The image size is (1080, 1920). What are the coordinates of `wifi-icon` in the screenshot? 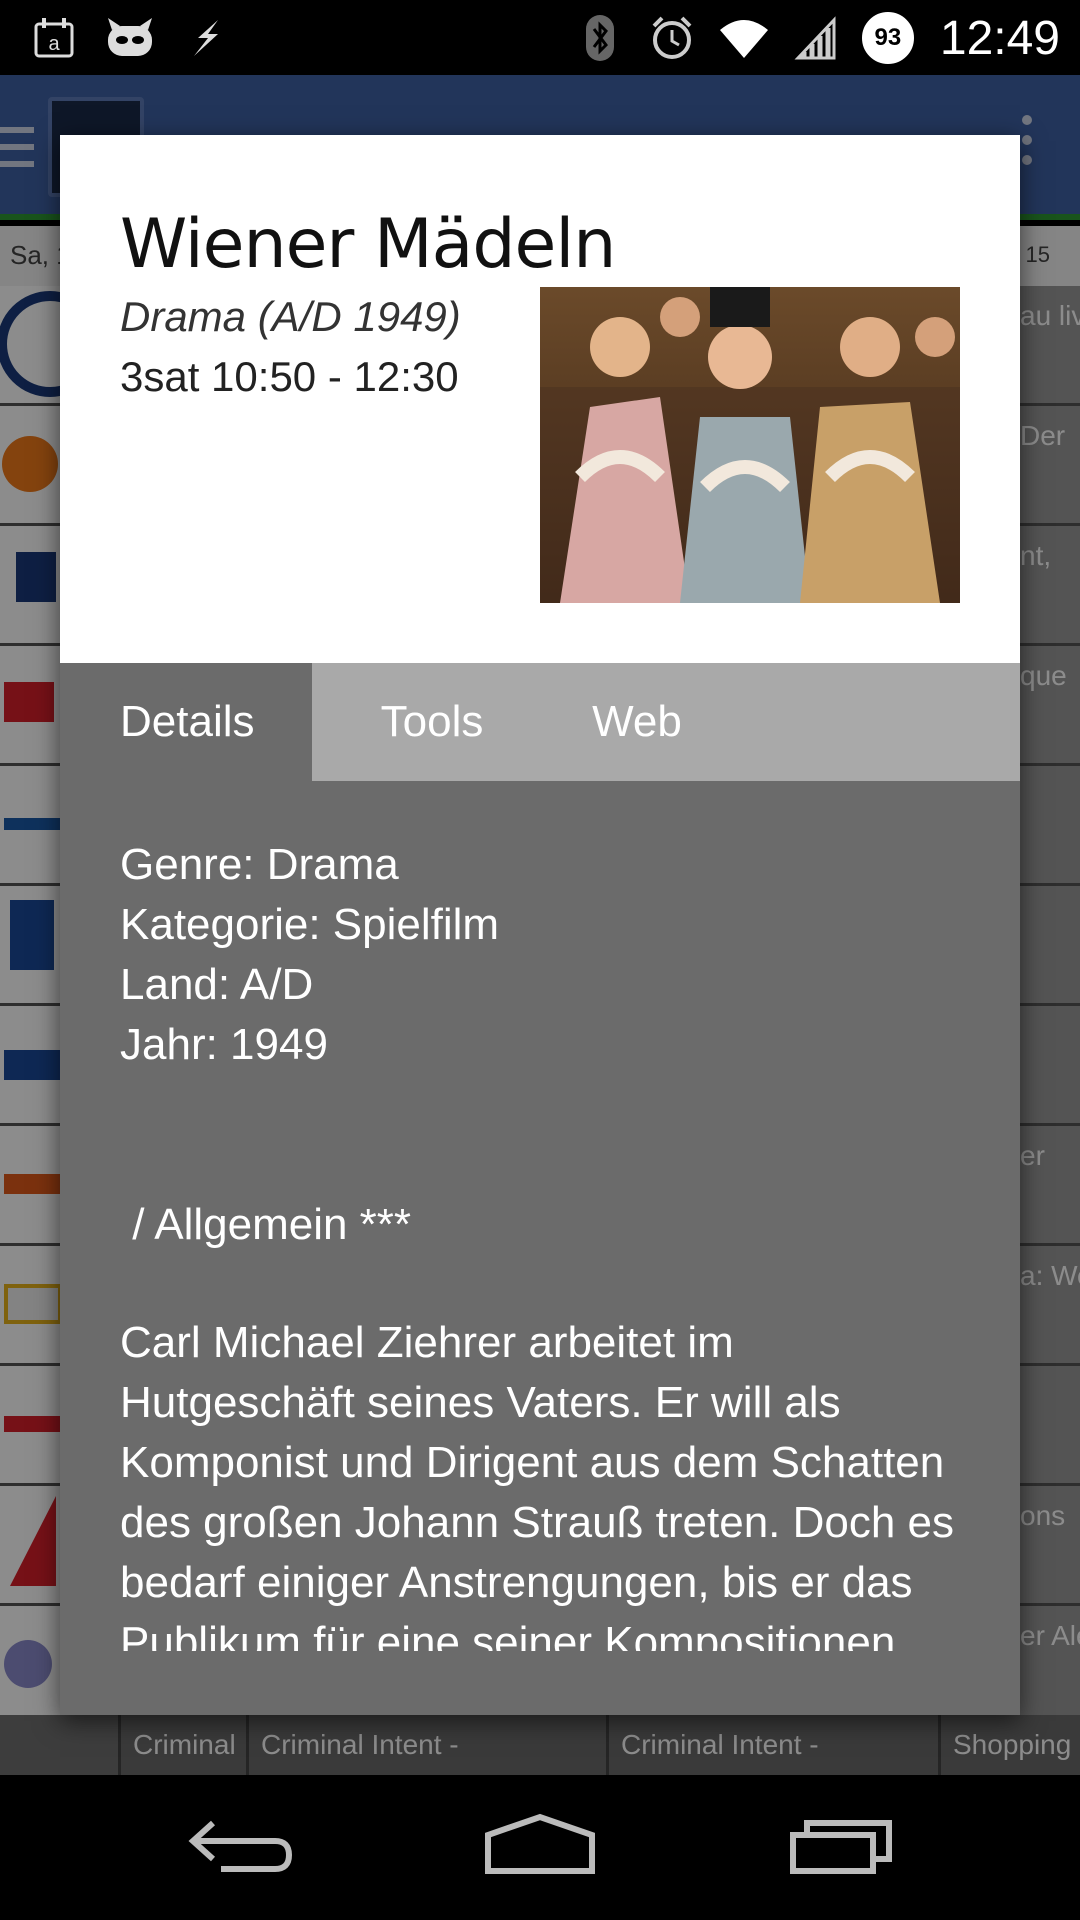 It's located at (744, 38).